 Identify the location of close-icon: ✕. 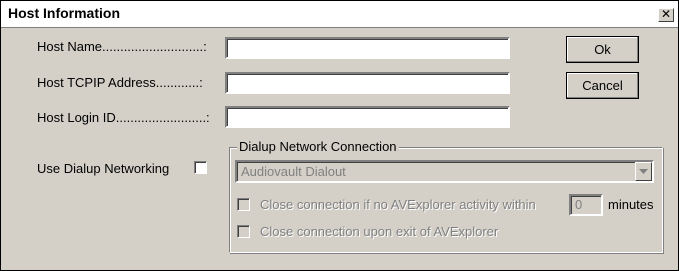
(666, 14).